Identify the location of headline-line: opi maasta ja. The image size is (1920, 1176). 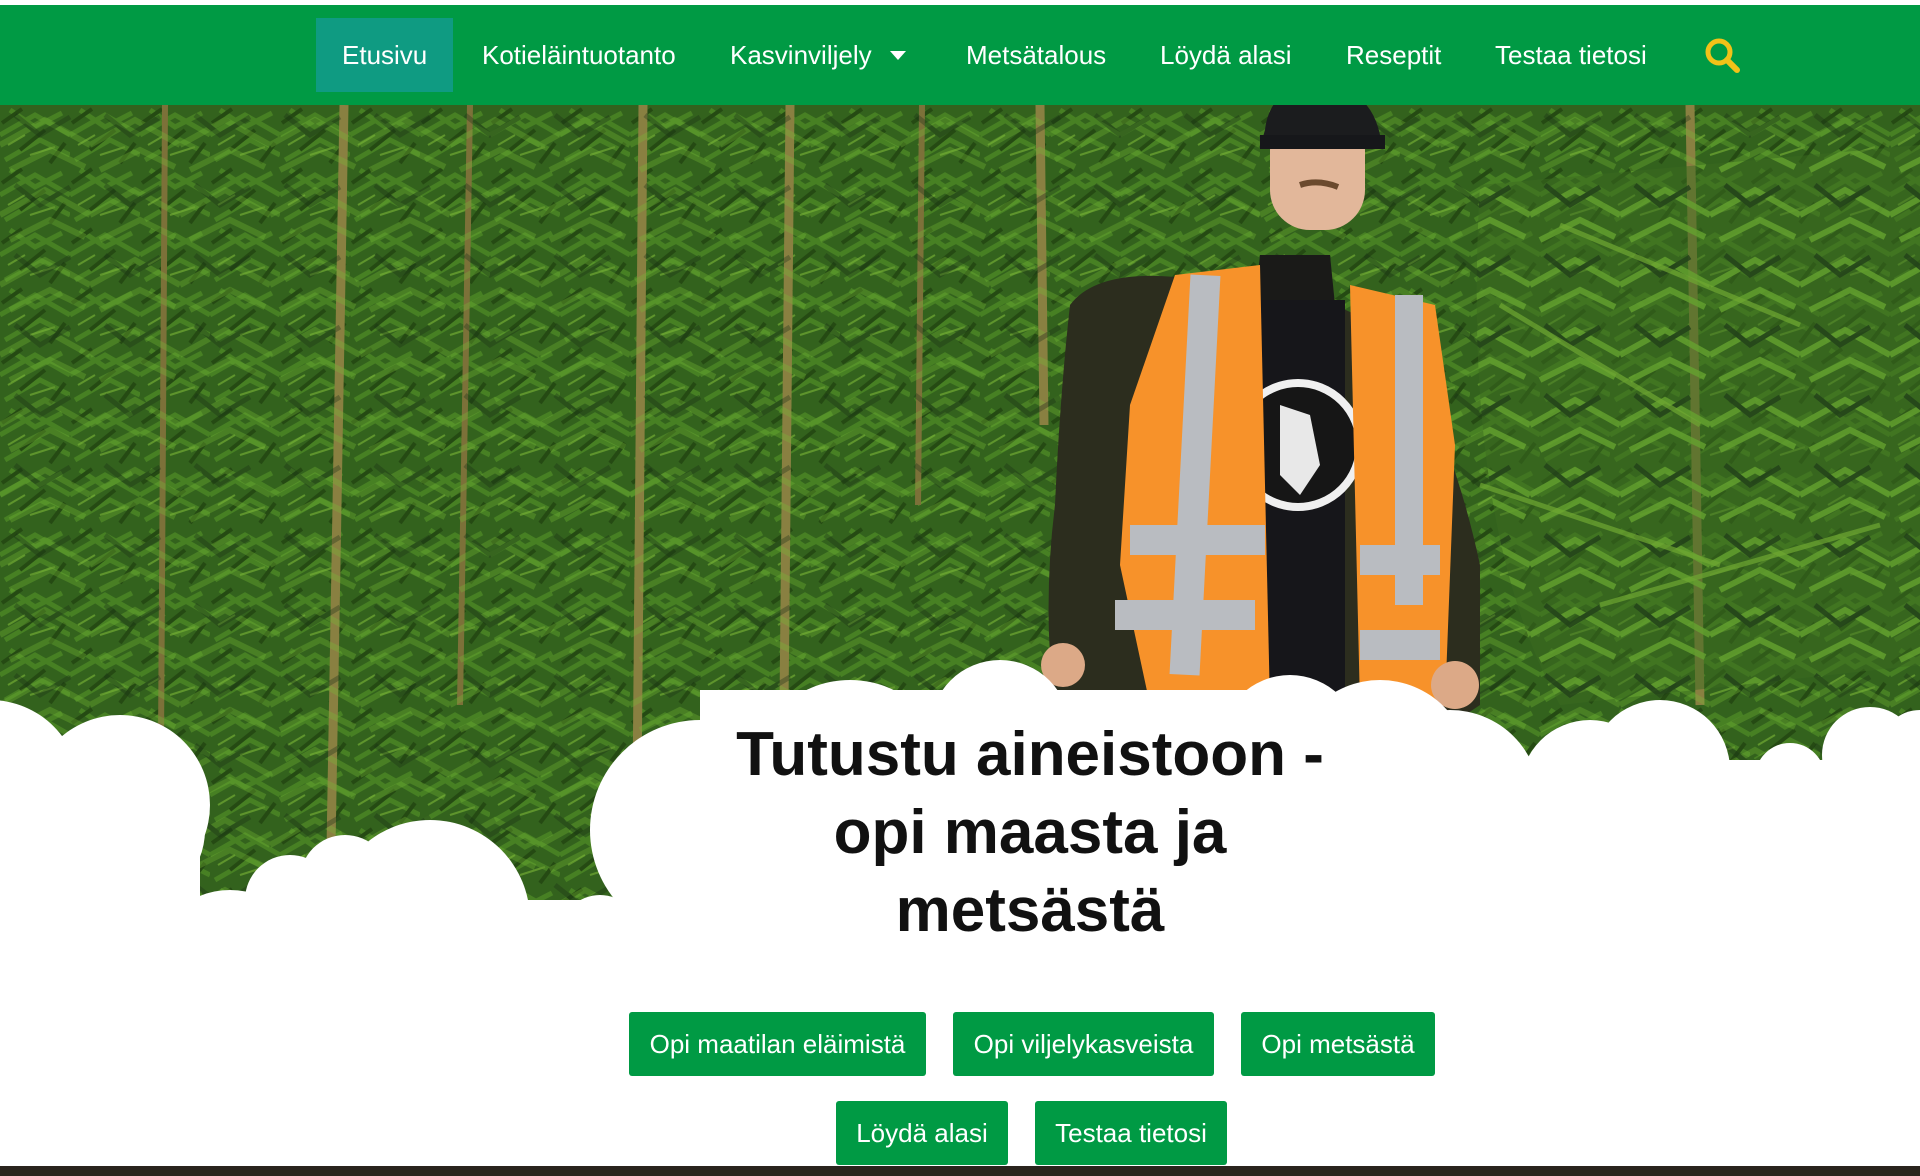
(1030, 832).